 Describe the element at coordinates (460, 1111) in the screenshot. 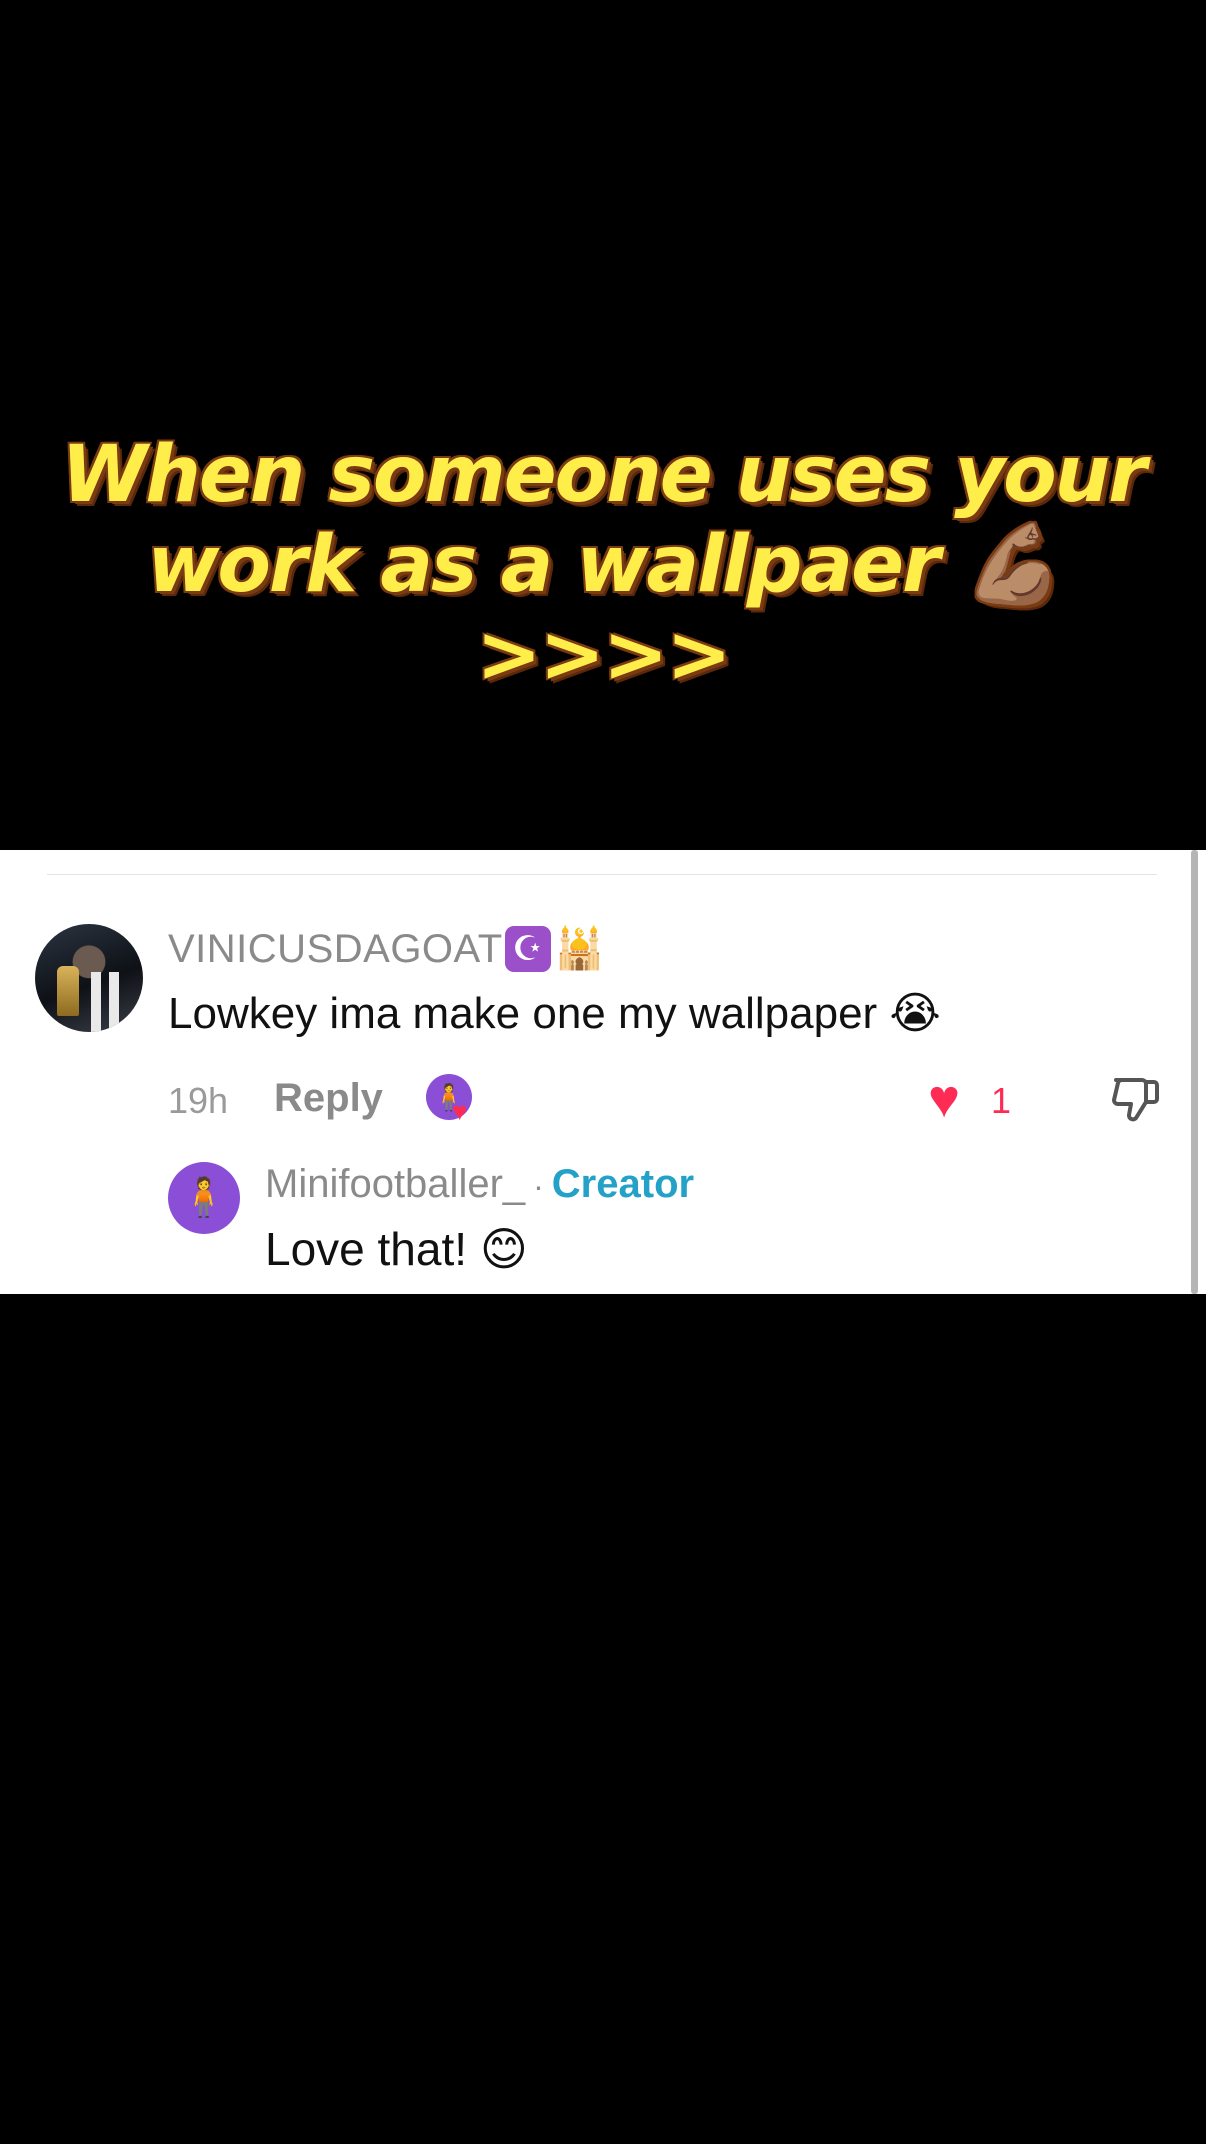

I see `creator-liked-heart-icon: ♥` at that location.